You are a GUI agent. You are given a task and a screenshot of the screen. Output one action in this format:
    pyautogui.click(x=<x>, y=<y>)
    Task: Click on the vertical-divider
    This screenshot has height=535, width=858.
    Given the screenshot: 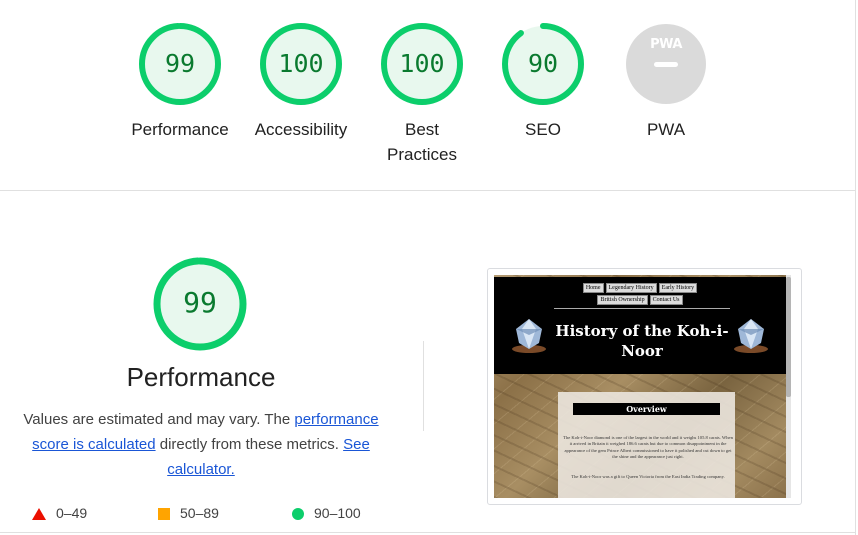 What is the action you would take?
    pyautogui.click(x=423, y=386)
    